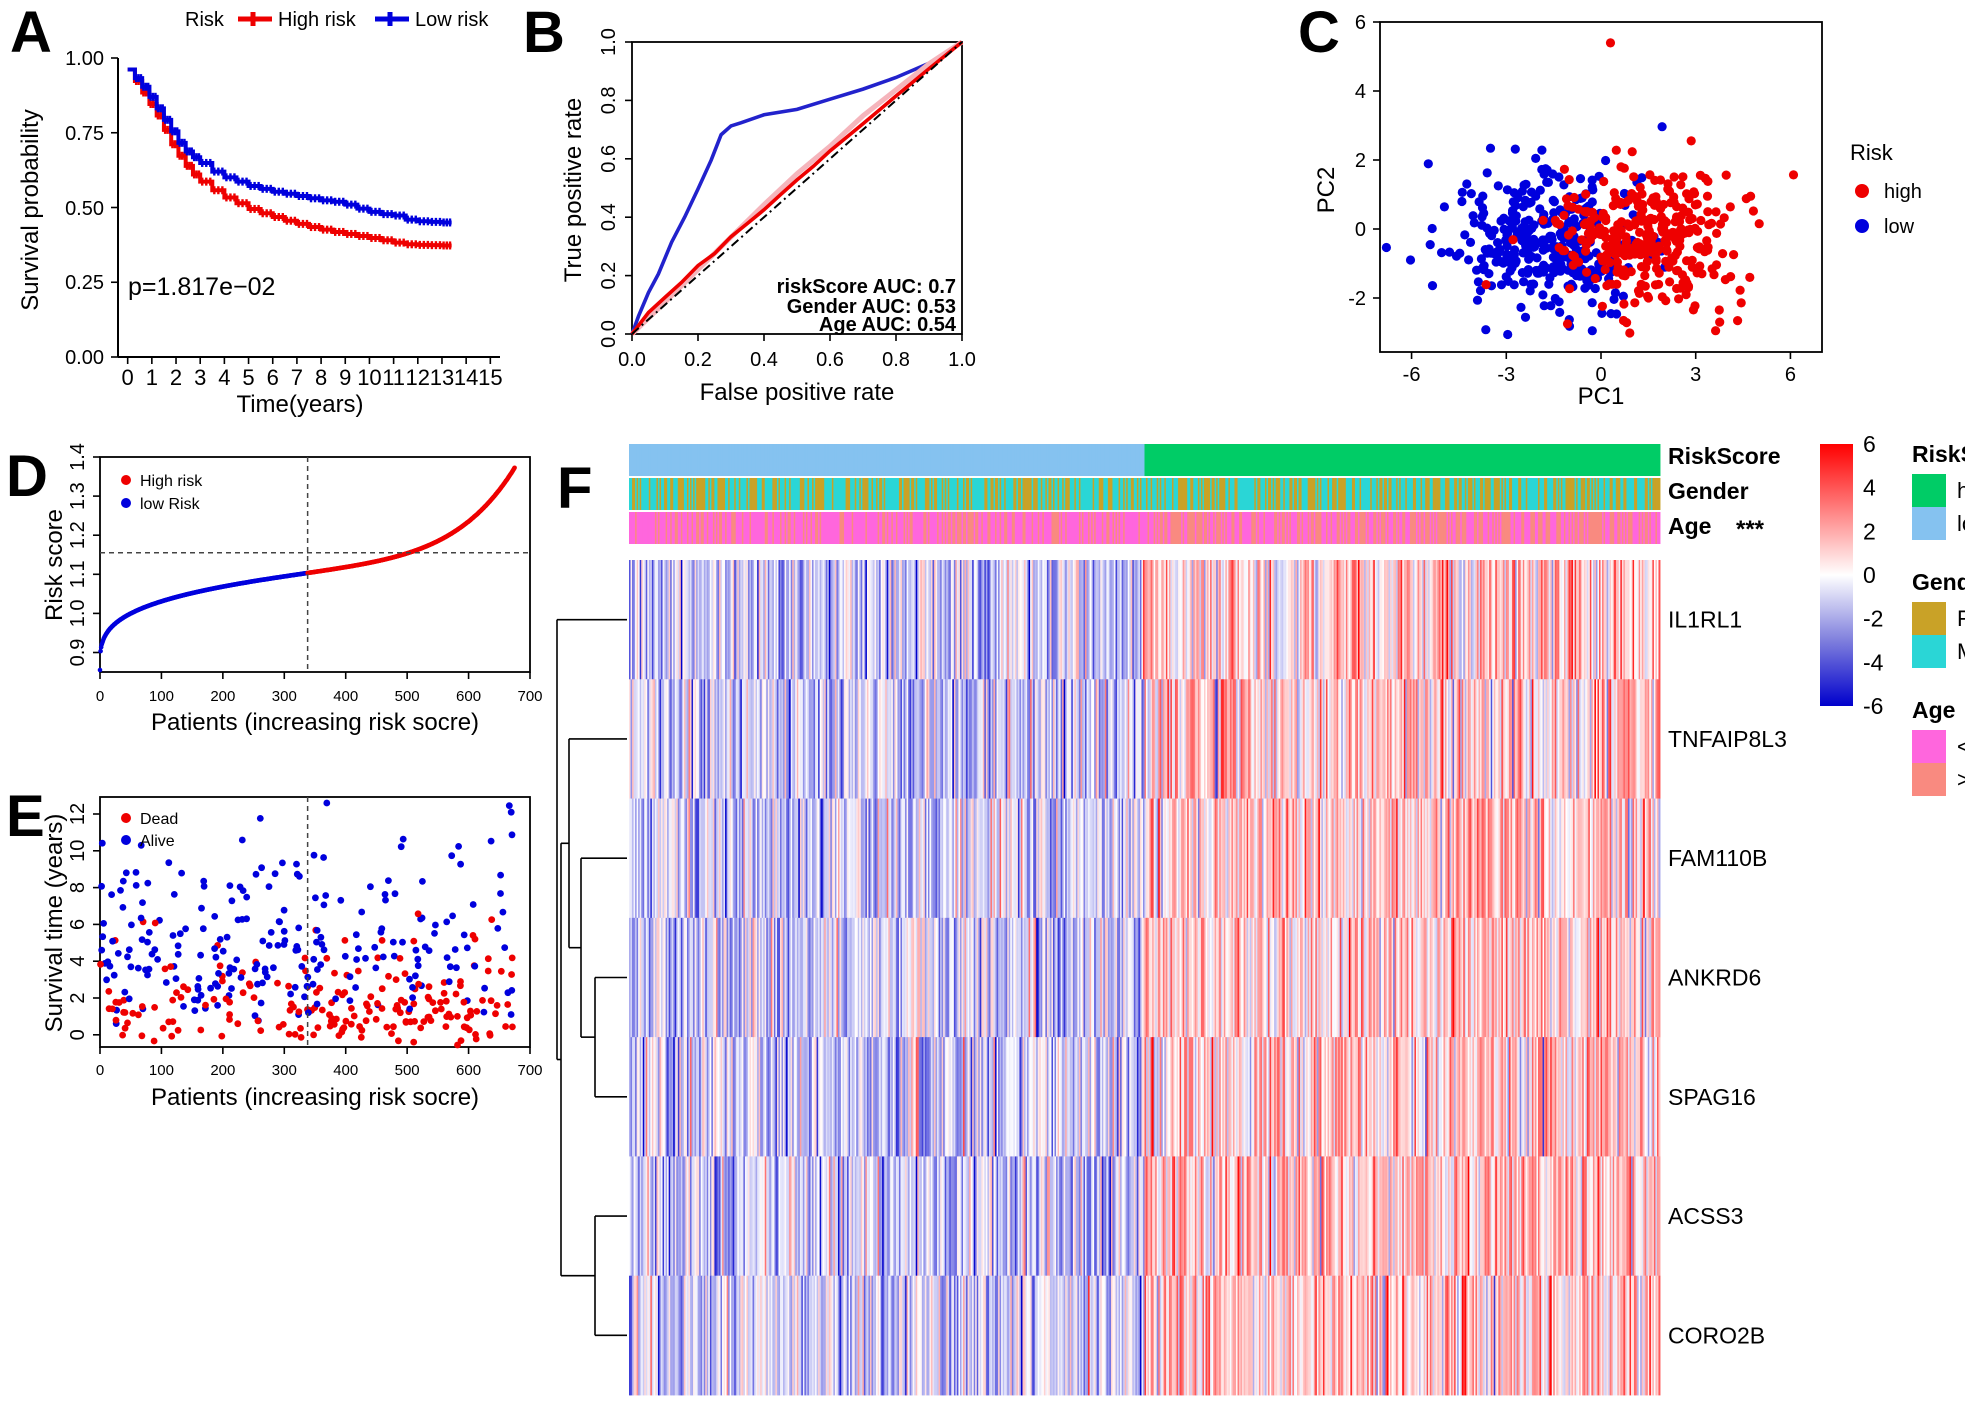  I want to click on svg-text: 600, so click(468, 1070).